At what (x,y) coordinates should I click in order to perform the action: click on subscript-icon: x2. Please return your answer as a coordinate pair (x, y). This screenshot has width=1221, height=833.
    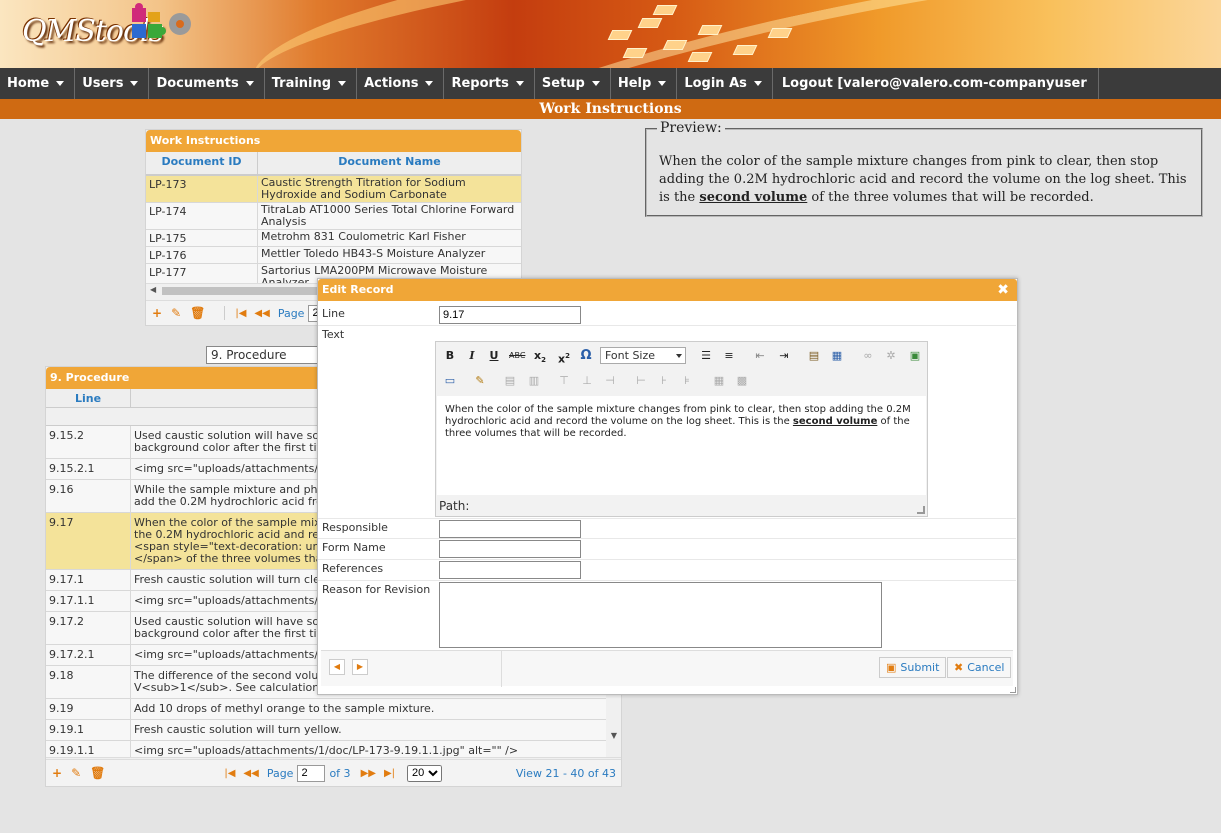
    Looking at the image, I should click on (540, 356).